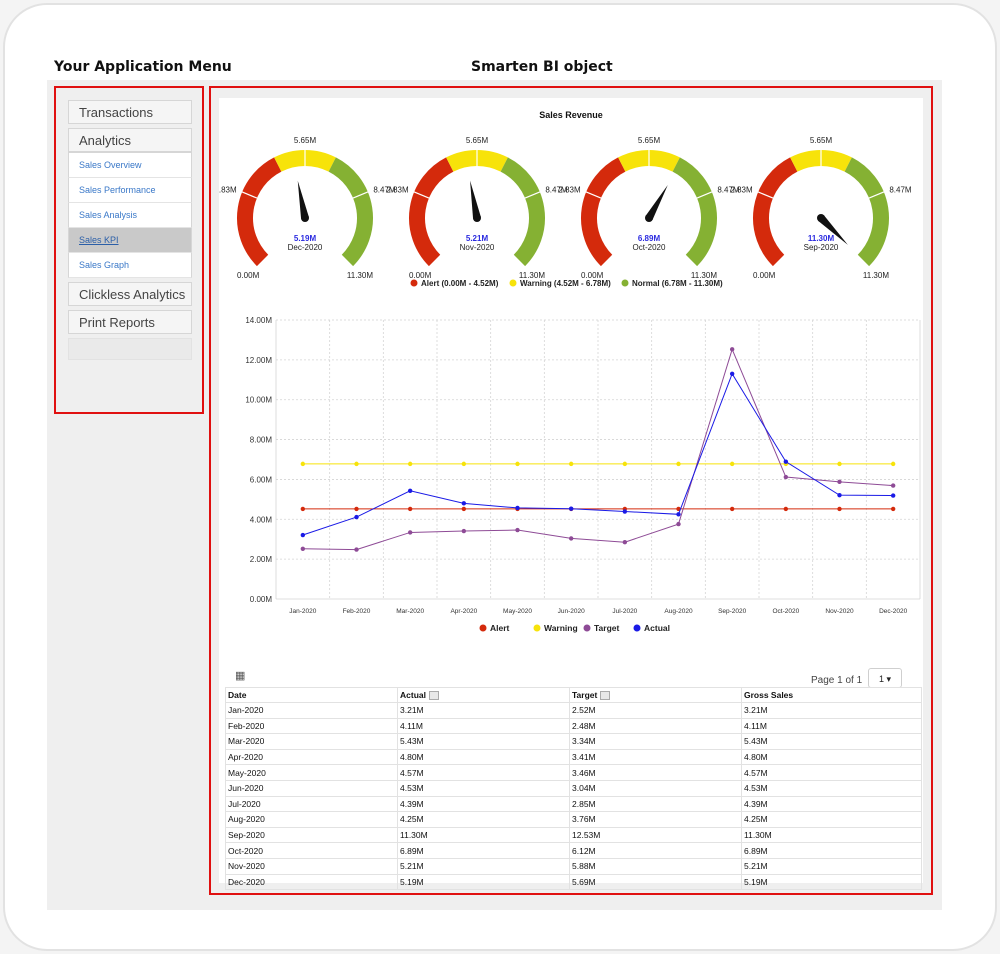 Image resolution: width=1000 pixels, height=954 pixels. Describe the element at coordinates (672, 283) in the screenshot. I see `gauge-legend-item: Normal (6.78M - 11.30M)` at that location.